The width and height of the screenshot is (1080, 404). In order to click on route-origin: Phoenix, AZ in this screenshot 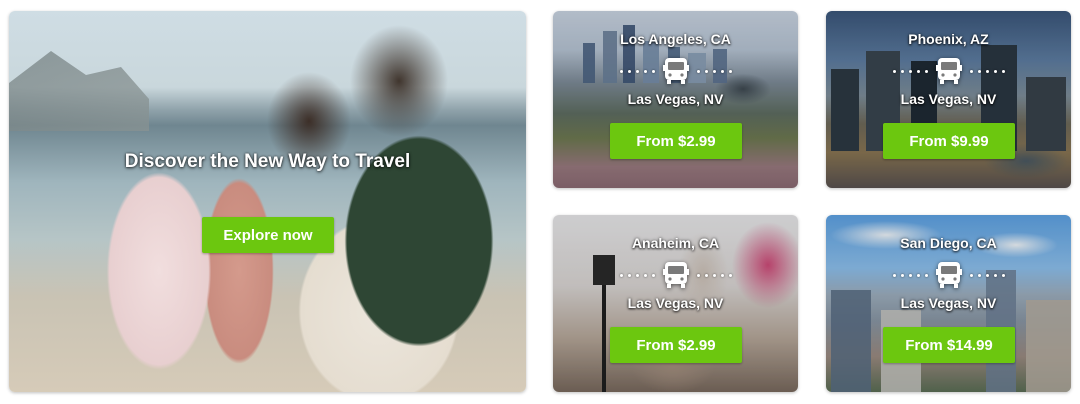, I will do `click(948, 39)`.